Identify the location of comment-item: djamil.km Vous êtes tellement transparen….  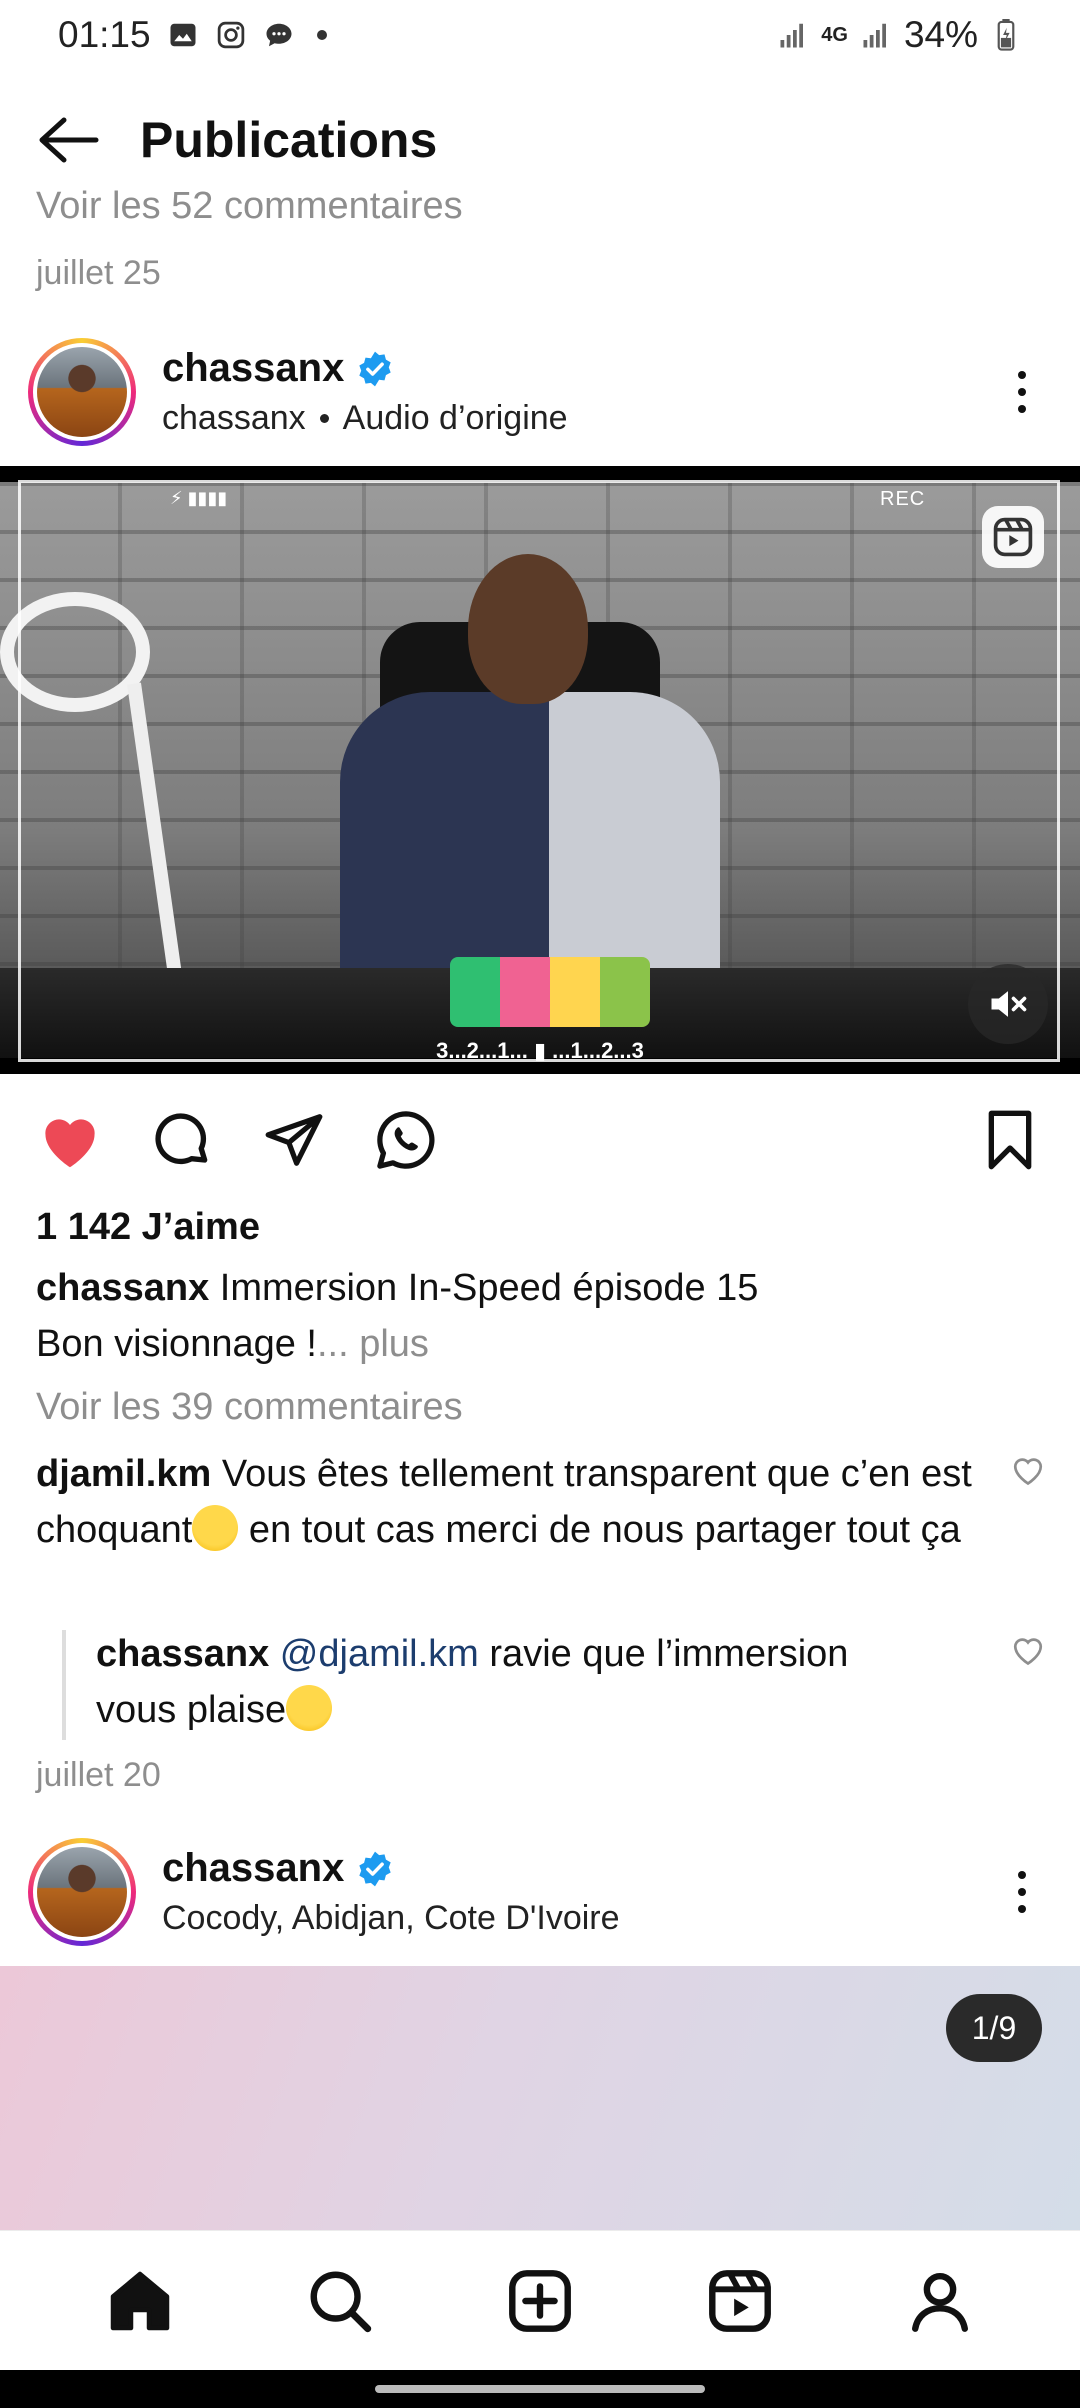
(506, 1502).